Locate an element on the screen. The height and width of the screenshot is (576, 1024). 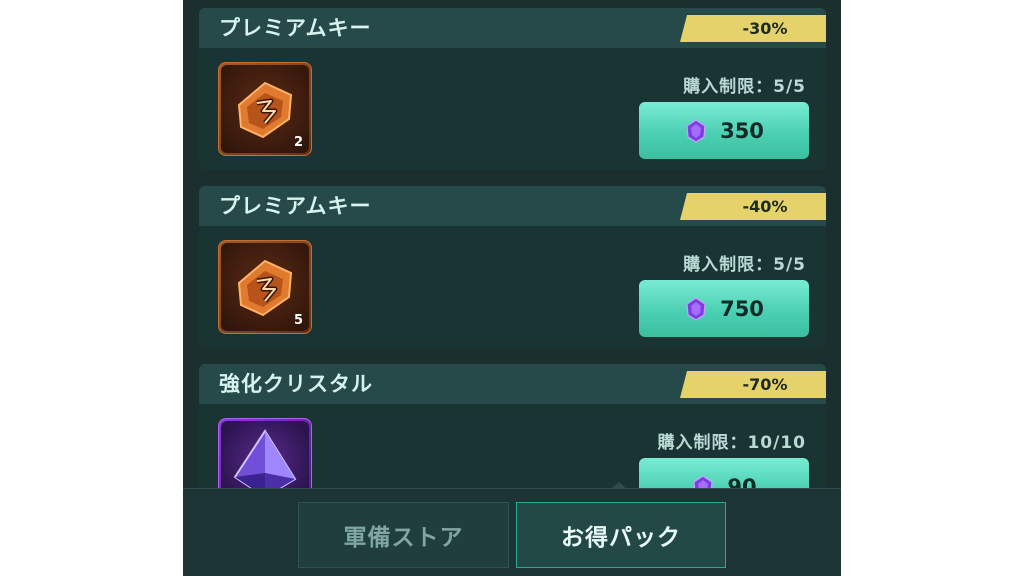
buy-button: 350 is located at coordinates (724, 130).